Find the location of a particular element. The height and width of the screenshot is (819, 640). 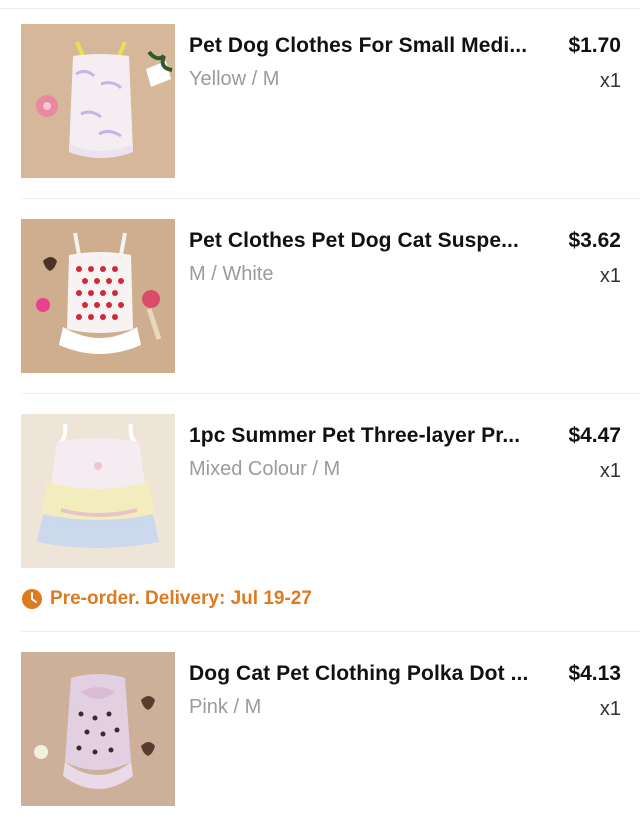

product-price: $3.62 is located at coordinates (594, 240).